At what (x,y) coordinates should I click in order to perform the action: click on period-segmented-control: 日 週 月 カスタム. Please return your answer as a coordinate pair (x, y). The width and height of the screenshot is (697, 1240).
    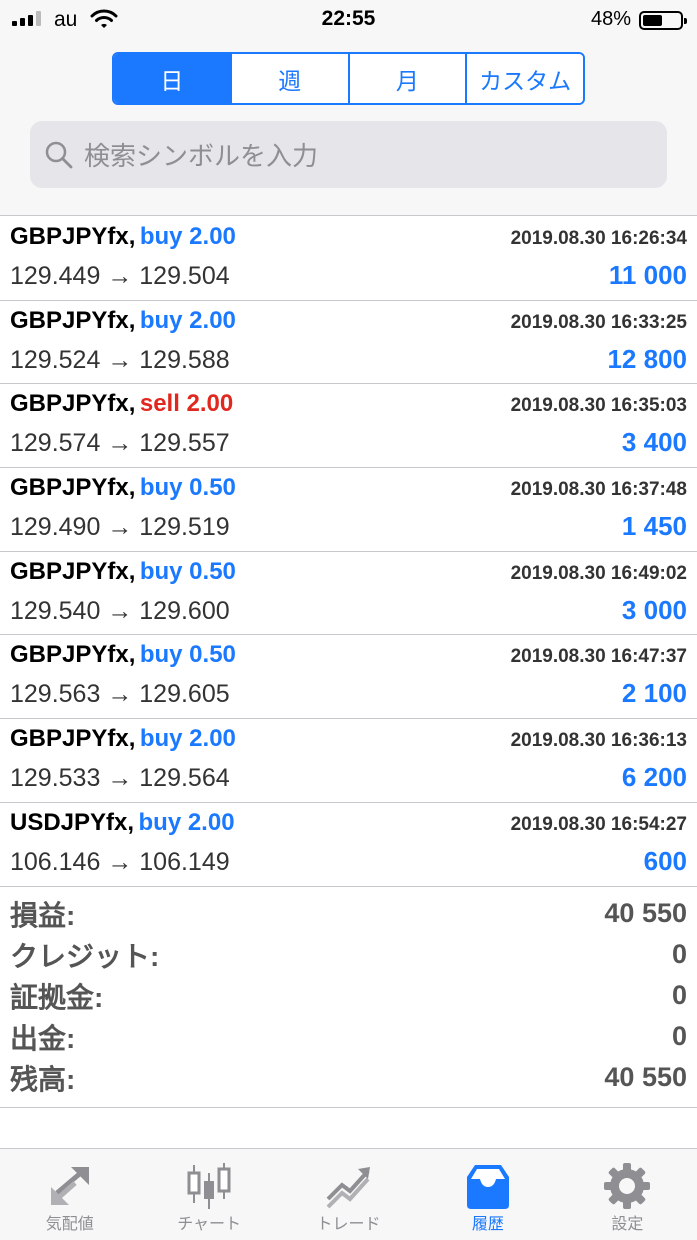
    Looking at the image, I should click on (348, 78).